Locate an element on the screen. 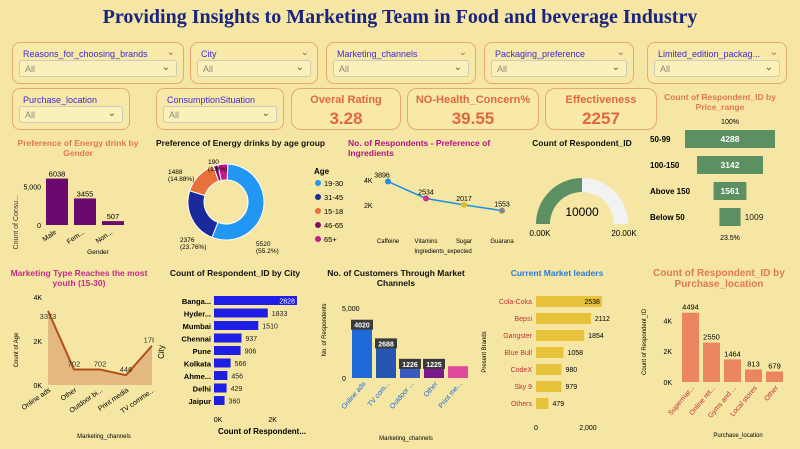  y-tick-label: 0K is located at coordinates (37, 386).